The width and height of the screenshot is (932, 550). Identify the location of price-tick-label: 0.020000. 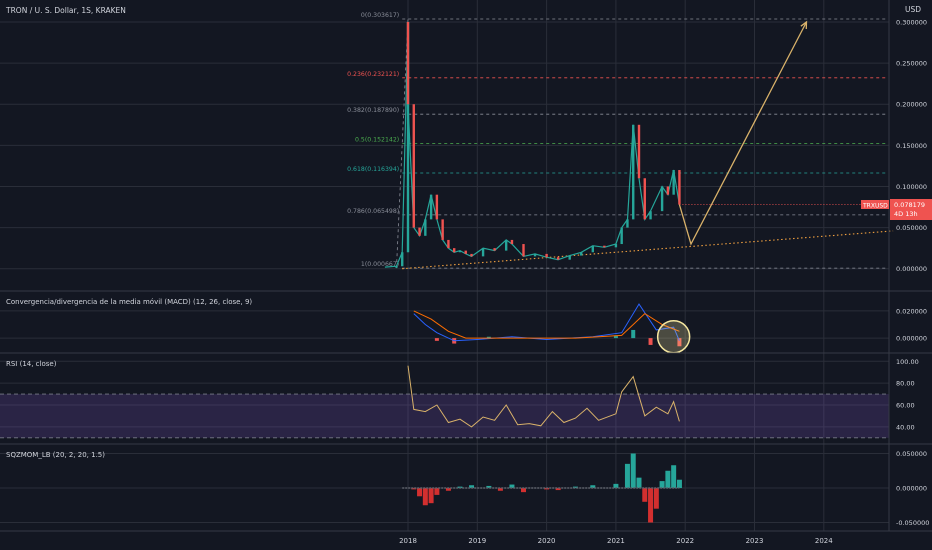
(911, 311).